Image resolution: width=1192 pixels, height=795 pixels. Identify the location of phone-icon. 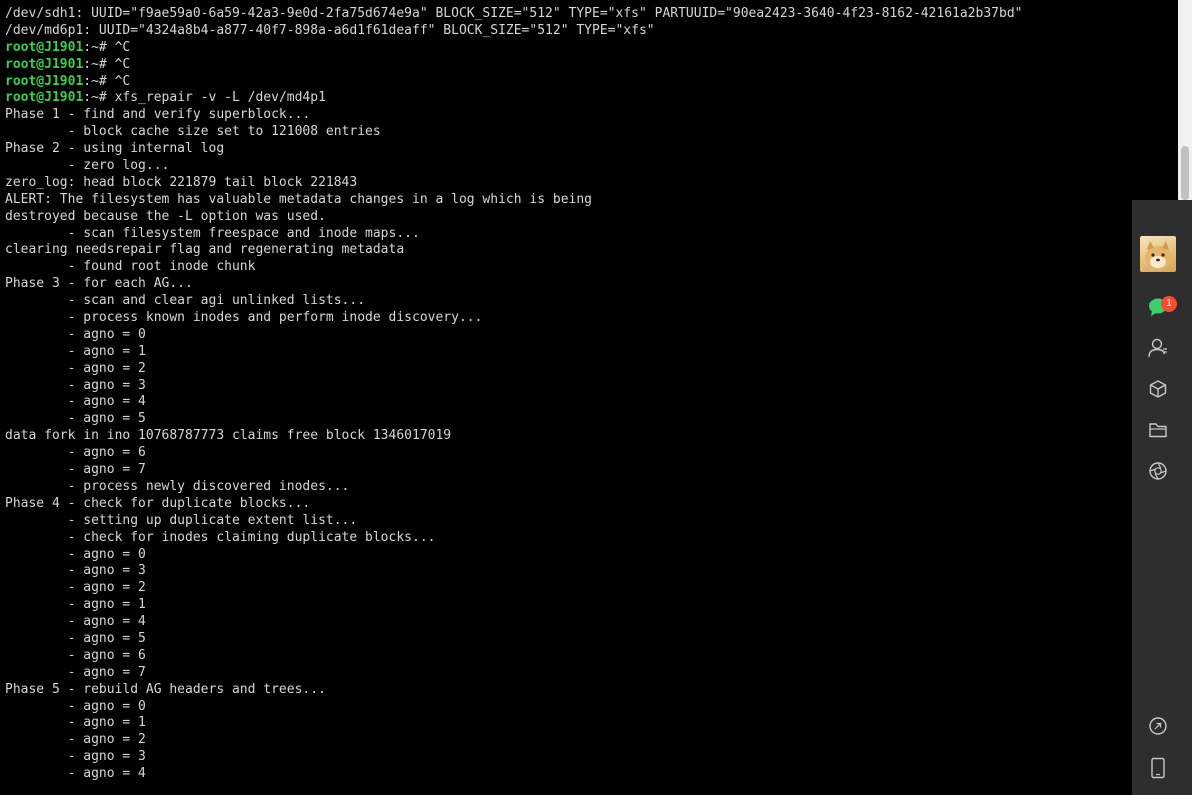
(1158, 768).